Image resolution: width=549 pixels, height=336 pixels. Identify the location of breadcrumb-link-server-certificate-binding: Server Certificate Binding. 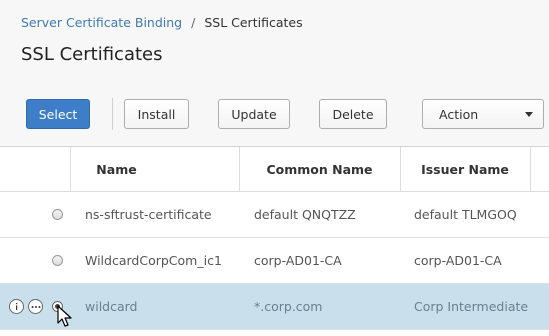
(101, 22).